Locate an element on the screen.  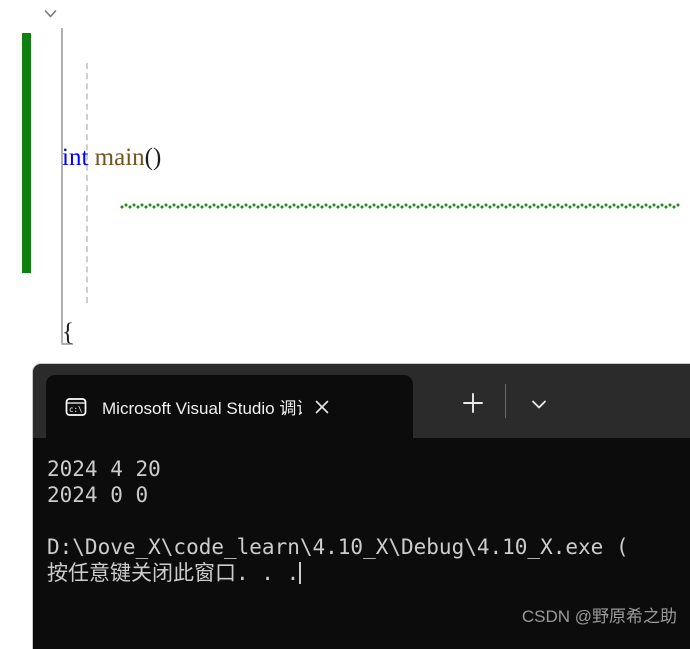
terminal-output-line: 2024 0 0 is located at coordinates (98, 495).